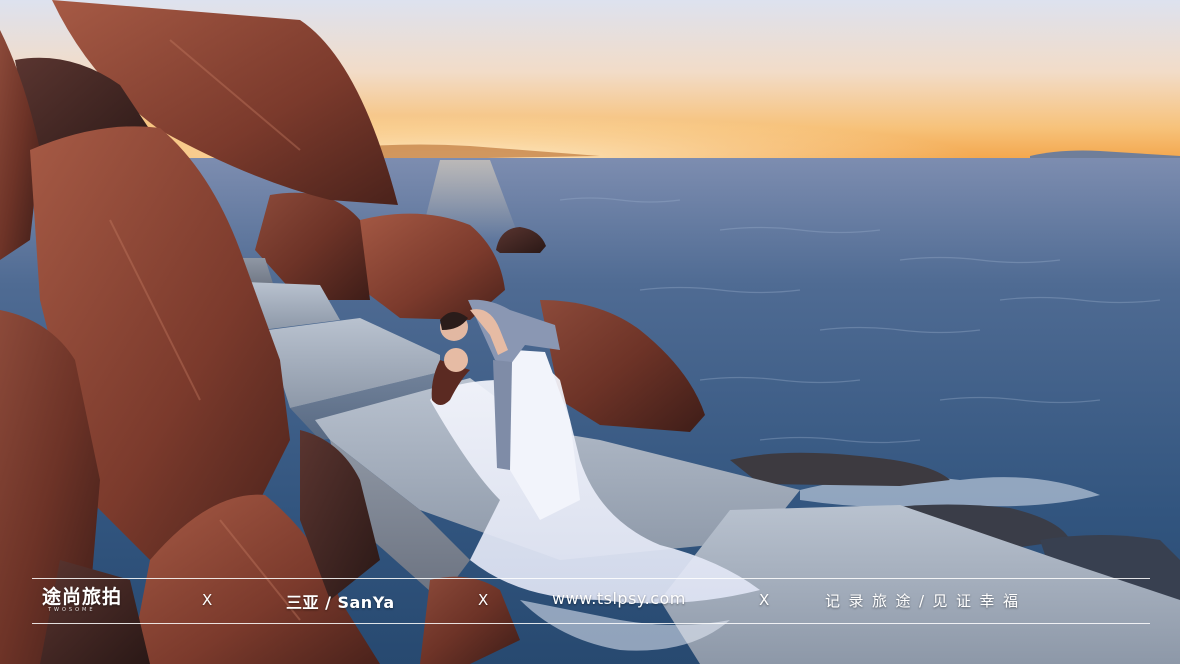  Describe the element at coordinates (619, 598) in the screenshot. I see `website-url: www.tslpsy.com` at that location.